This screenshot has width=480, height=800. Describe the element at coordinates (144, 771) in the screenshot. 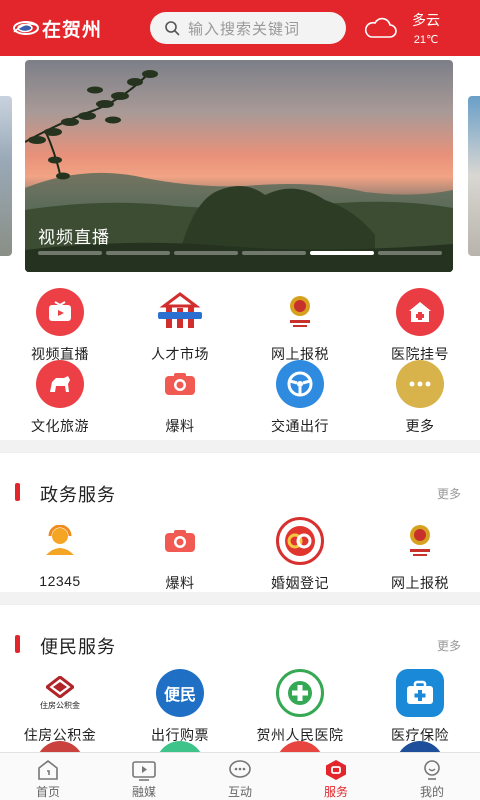

I see `tv-icon` at that location.